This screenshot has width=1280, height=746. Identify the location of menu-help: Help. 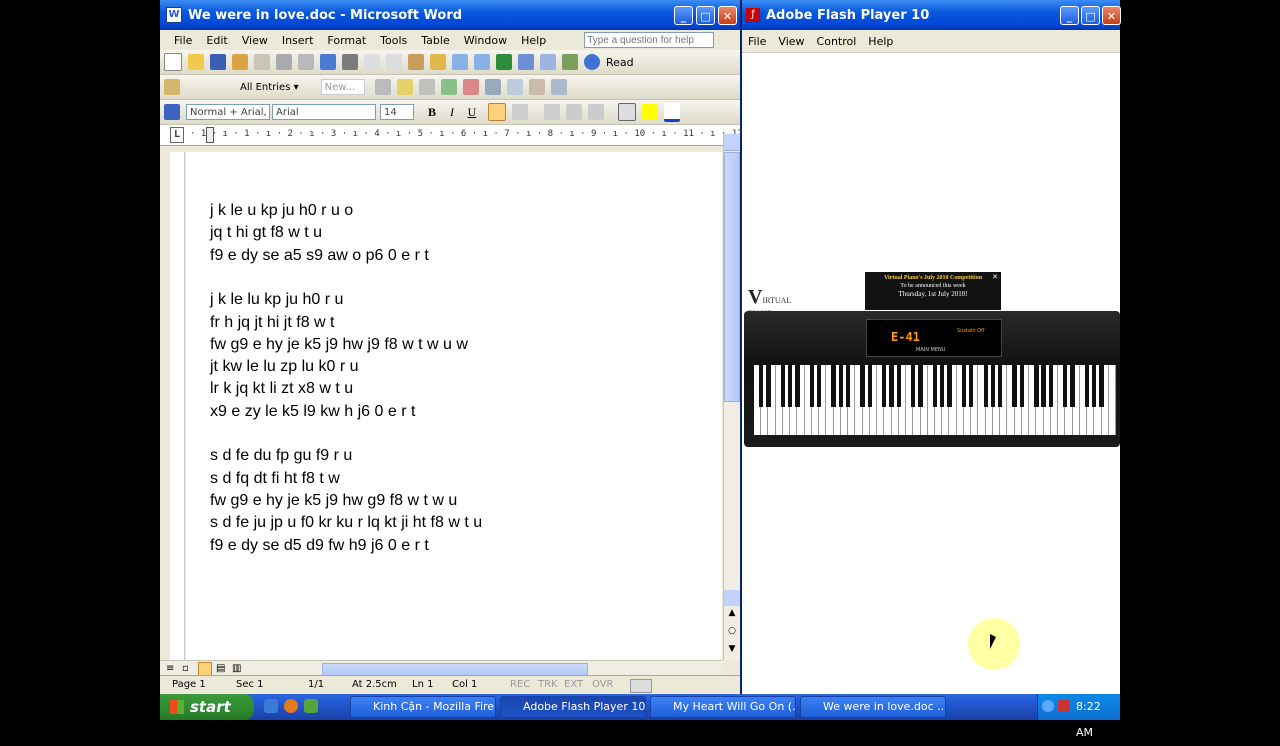
(533, 40).